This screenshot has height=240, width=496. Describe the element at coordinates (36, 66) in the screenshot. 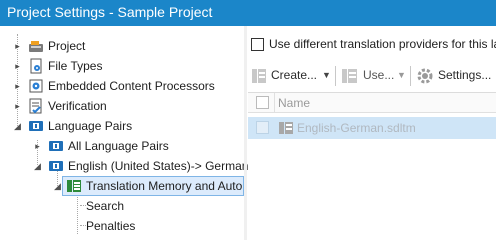

I see `file-types-icon` at that location.